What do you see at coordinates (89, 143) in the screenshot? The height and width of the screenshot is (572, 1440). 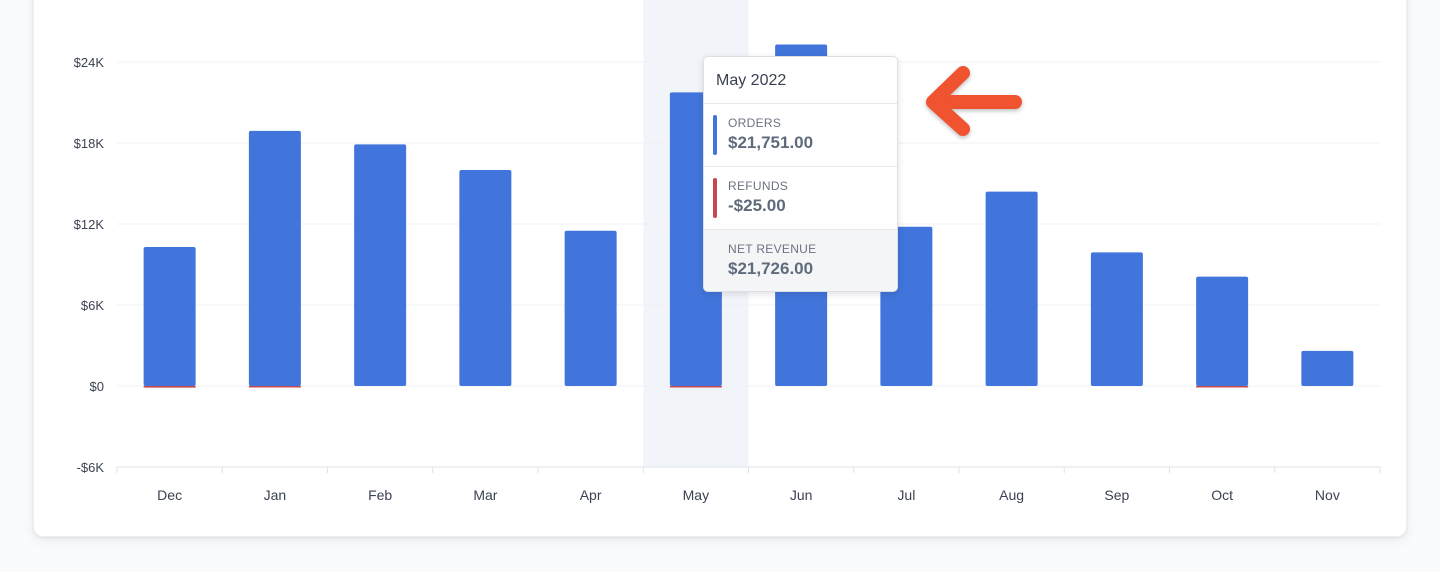 I see `y-tick-label: $18K` at bounding box center [89, 143].